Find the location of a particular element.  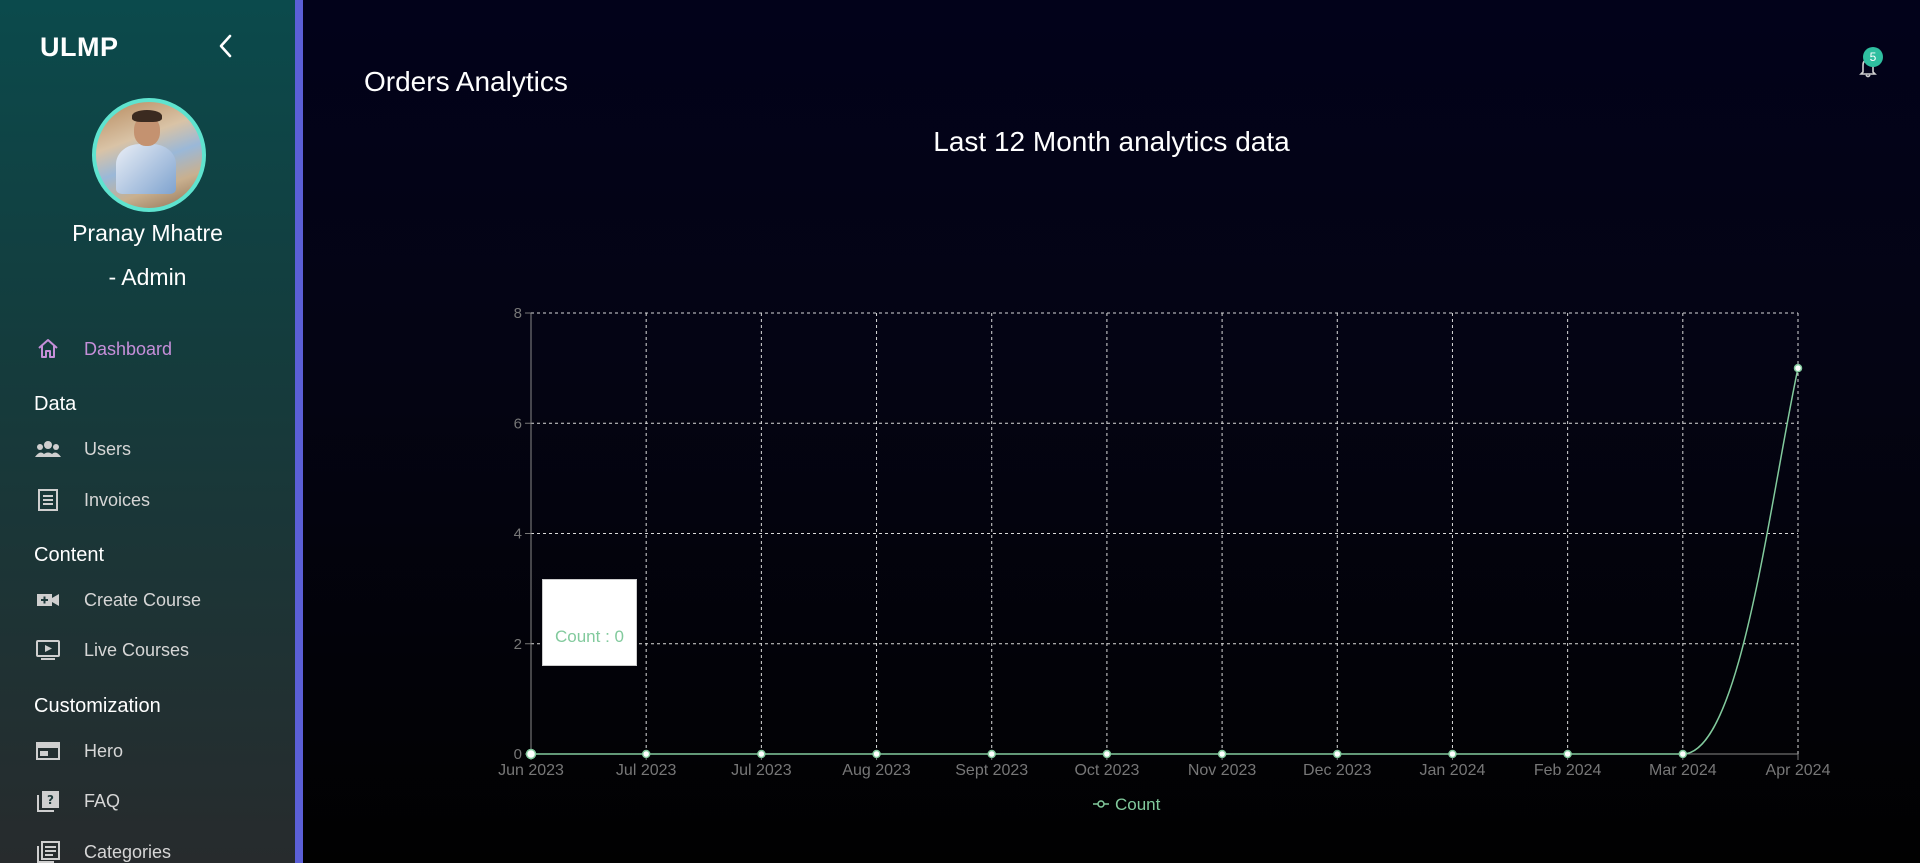

sidebar-item-dashboard: Dashboard is located at coordinates (103, 349).